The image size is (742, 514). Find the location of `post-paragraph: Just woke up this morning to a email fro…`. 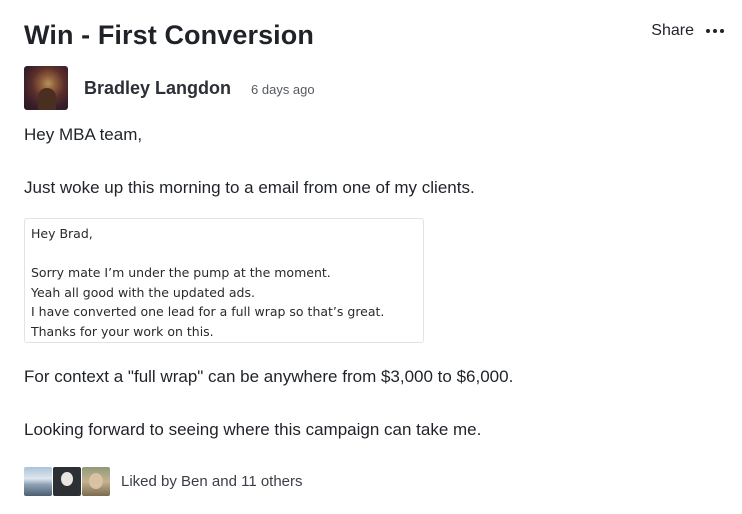

post-paragraph: Just woke up this morning to a email fro… is located at coordinates (249, 187).